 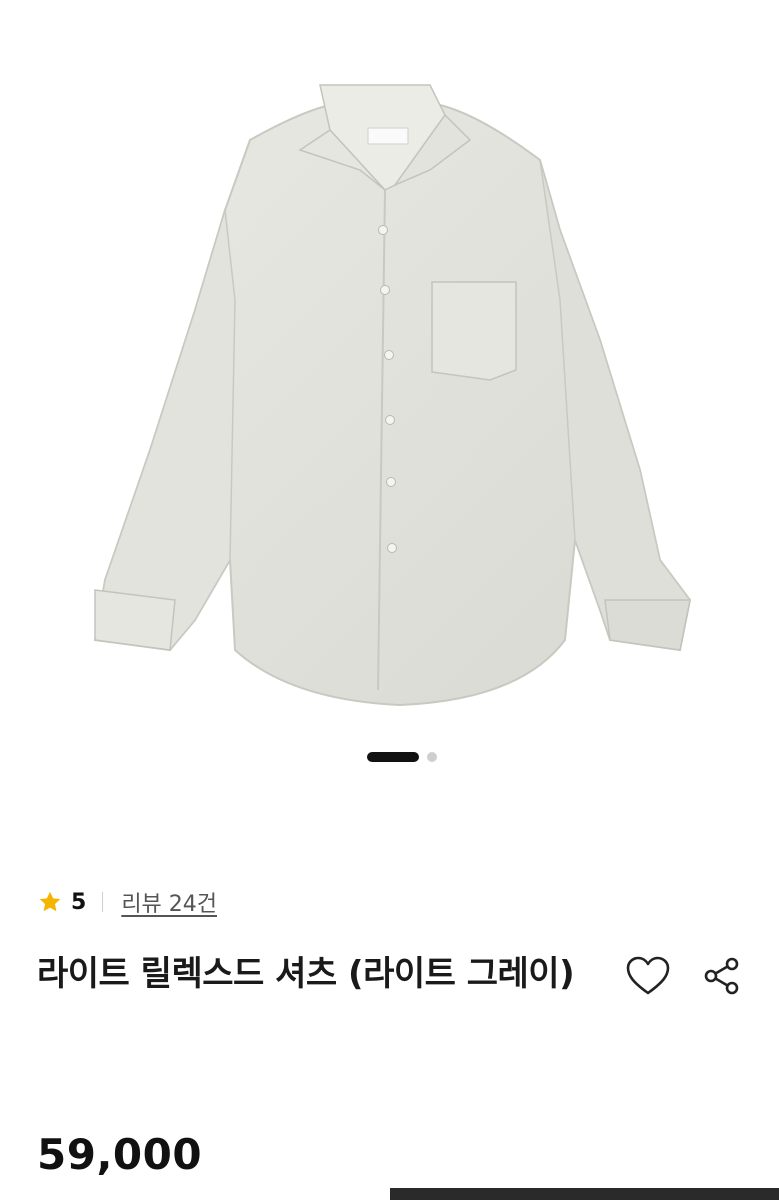 I want to click on product-title: 라이트 릴렉스드 셔츠 (라이트 그레이), so click(x=306, y=974).